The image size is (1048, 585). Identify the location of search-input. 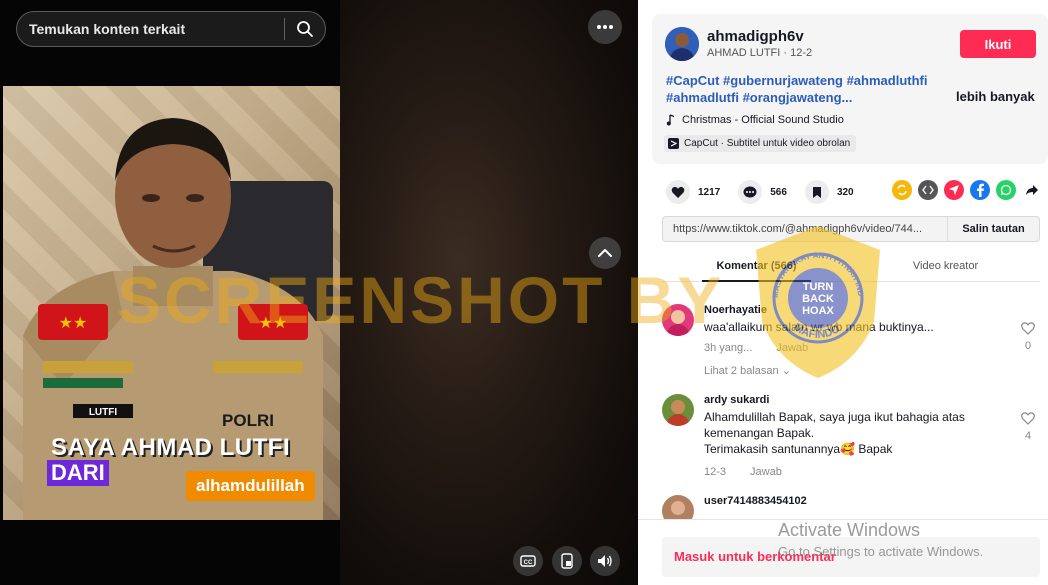
(150, 29).